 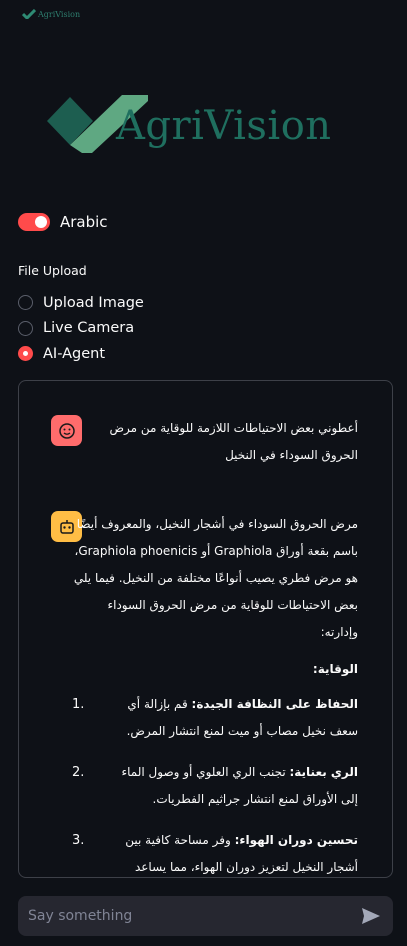 I want to click on prevention-heading: الوقاية:, so click(x=335, y=669).